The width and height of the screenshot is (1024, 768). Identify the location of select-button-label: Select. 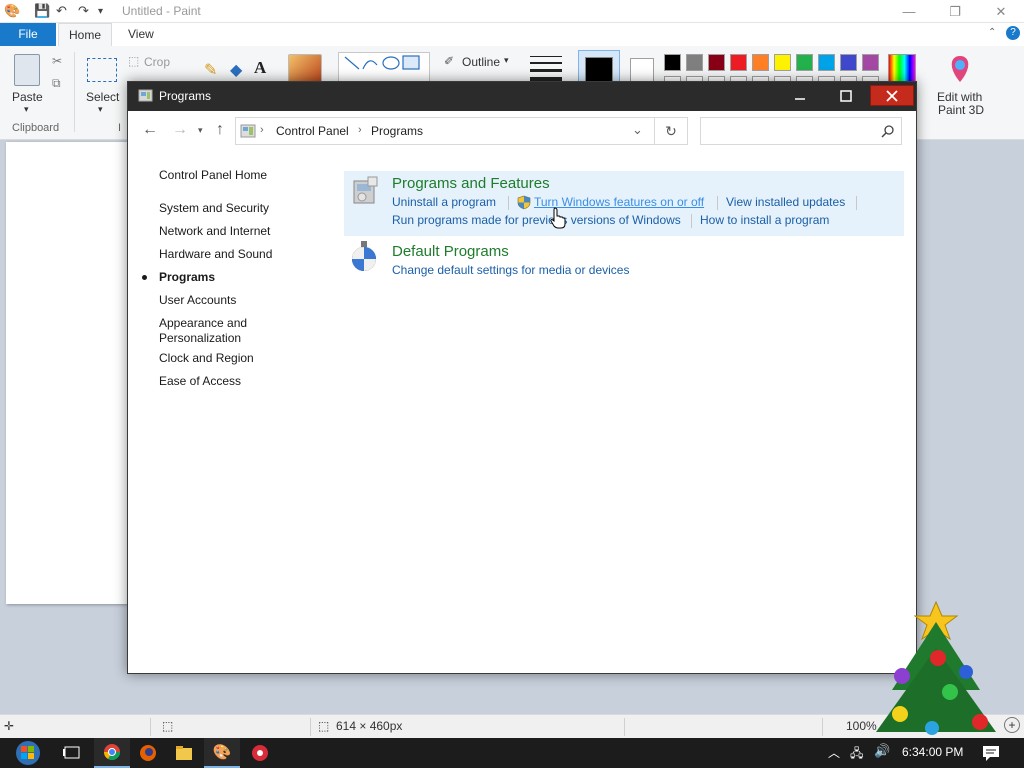
(102, 97).